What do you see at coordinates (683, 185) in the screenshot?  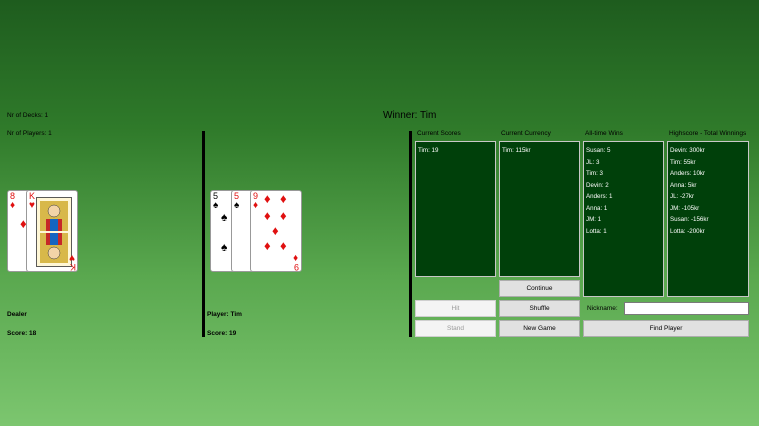 I see `list-item: Anna: 5kr` at bounding box center [683, 185].